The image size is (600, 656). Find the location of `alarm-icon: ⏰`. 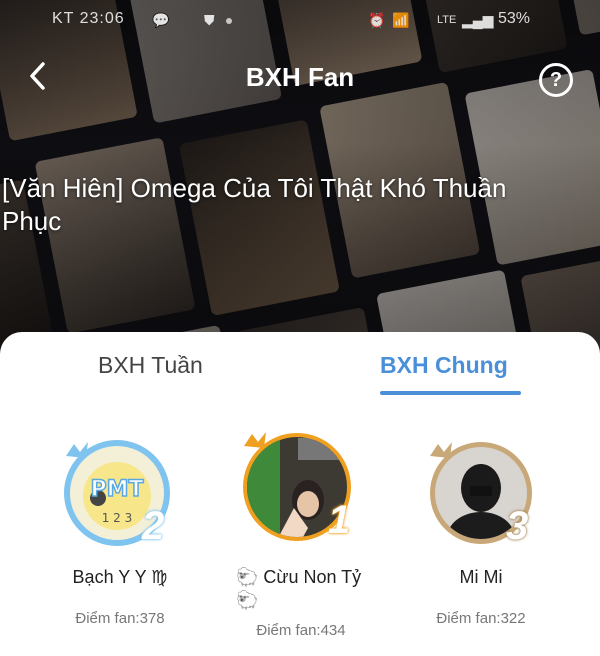

alarm-icon: ⏰ is located at coordinates (377, 20).